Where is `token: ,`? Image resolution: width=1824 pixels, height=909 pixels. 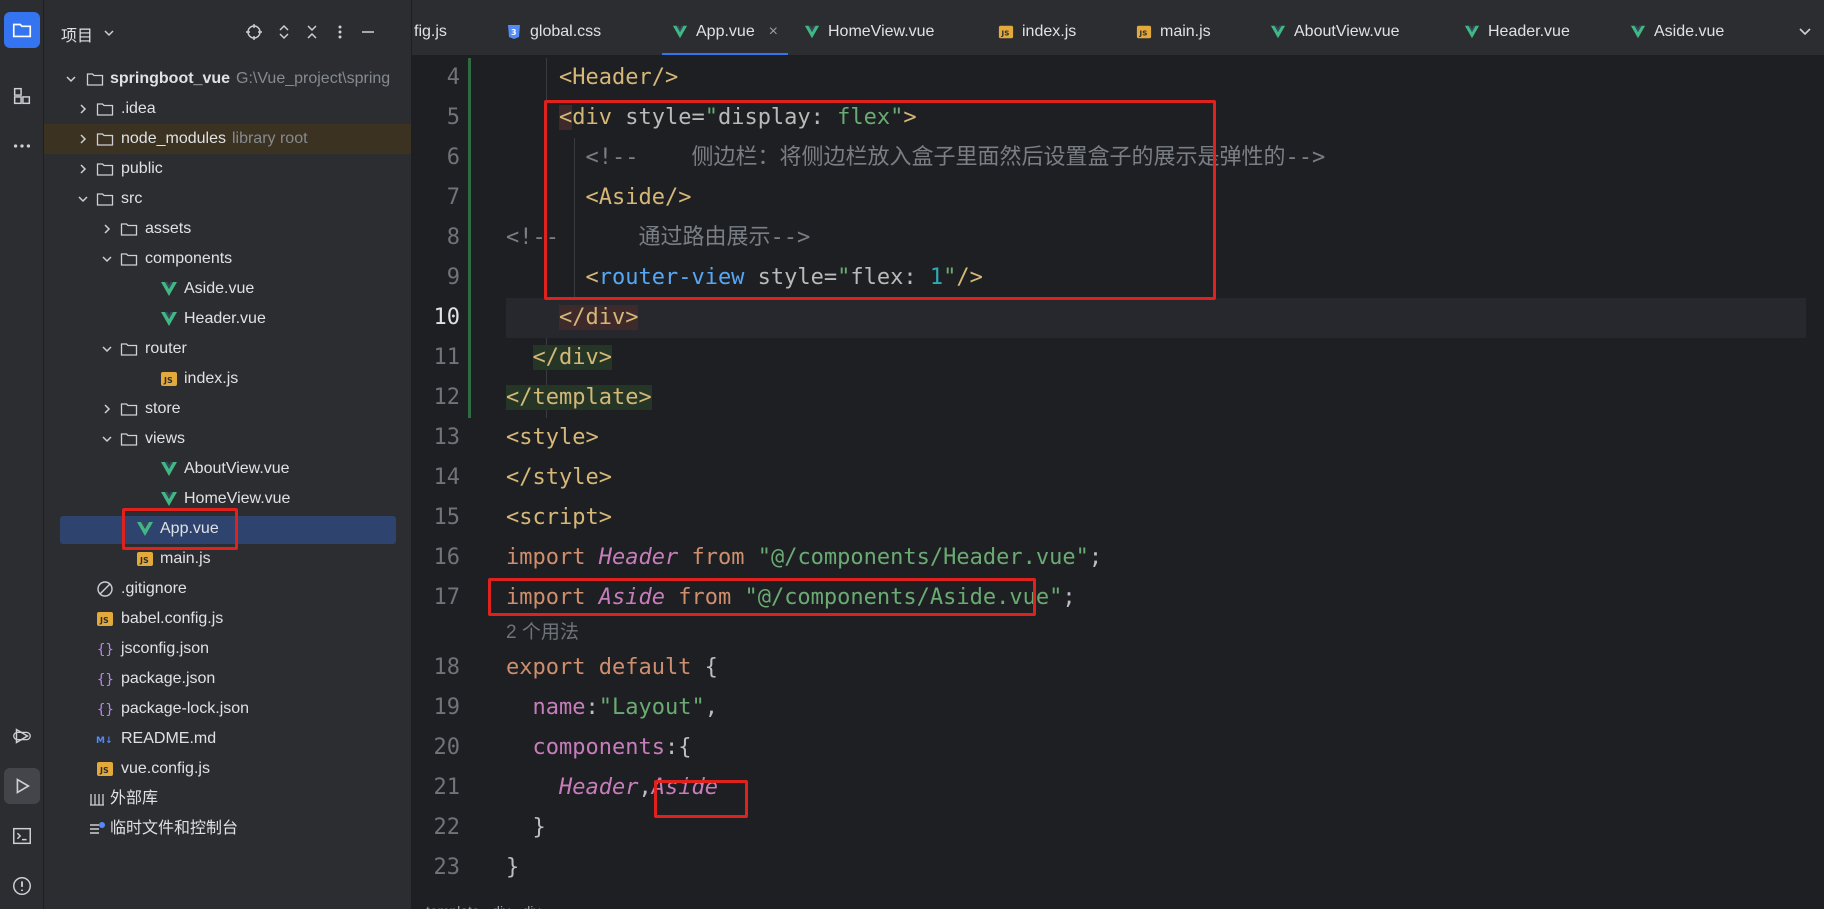 token: , is located at coordinates (711, 707).